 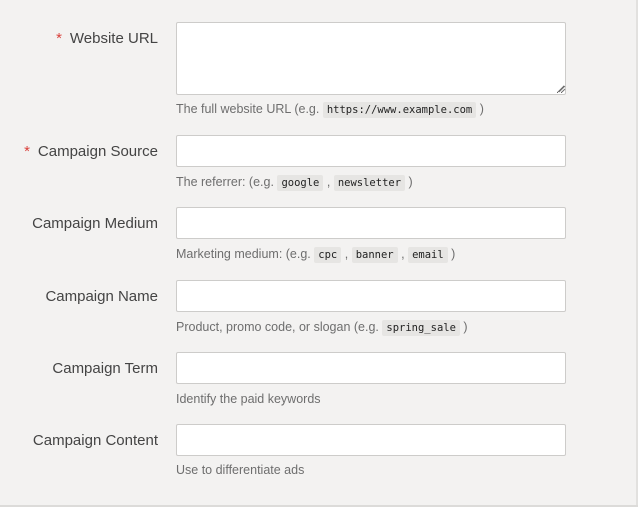 I want to click on example-code: banner, so click(x=374, y=255).